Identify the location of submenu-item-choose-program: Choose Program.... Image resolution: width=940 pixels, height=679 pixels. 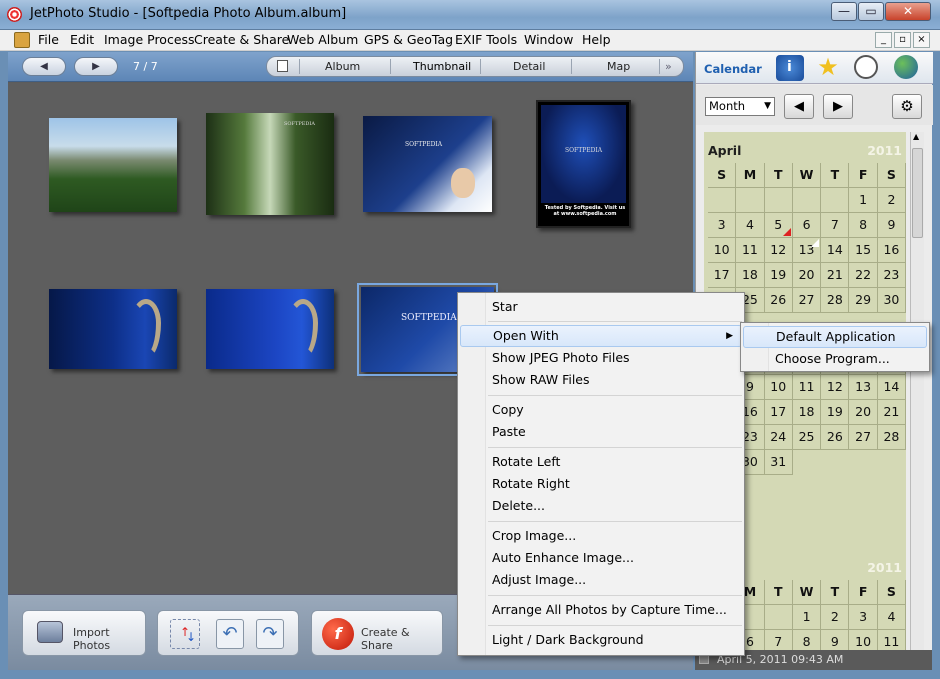
(835, 359).